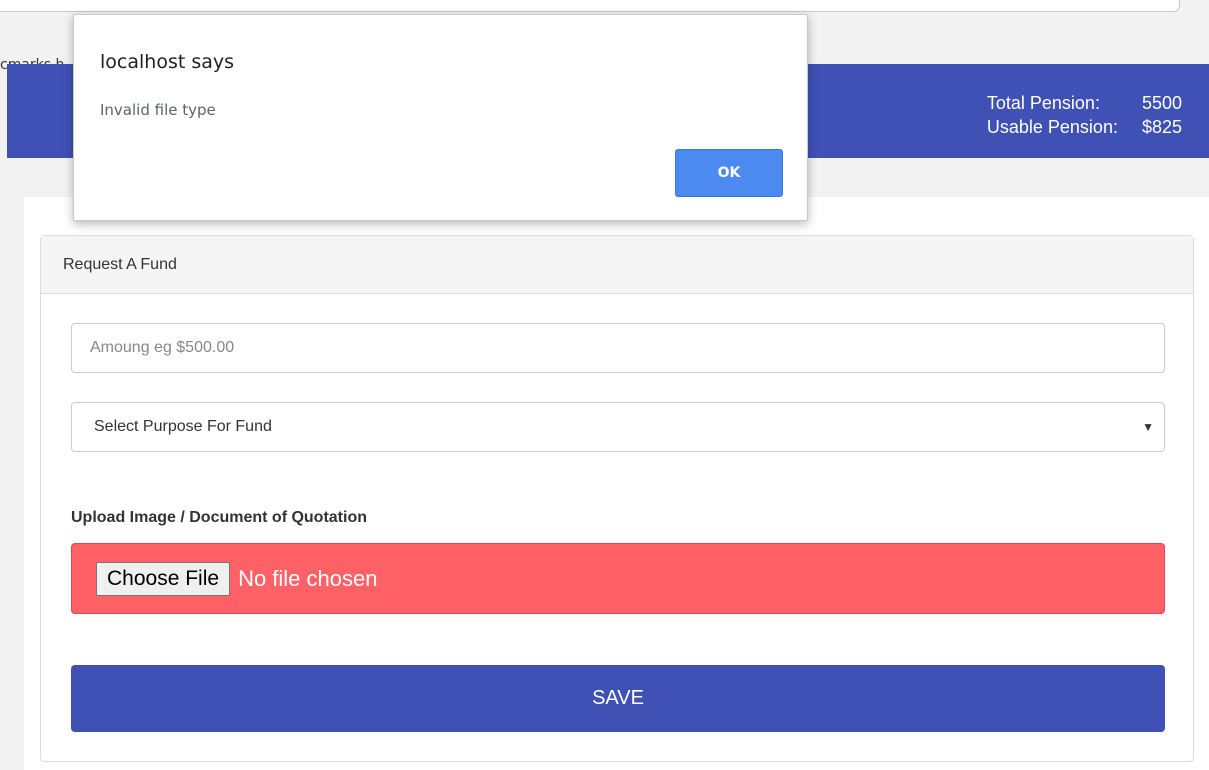  I want to click on chevron-down-icon: ▼, so click(1148, 427).